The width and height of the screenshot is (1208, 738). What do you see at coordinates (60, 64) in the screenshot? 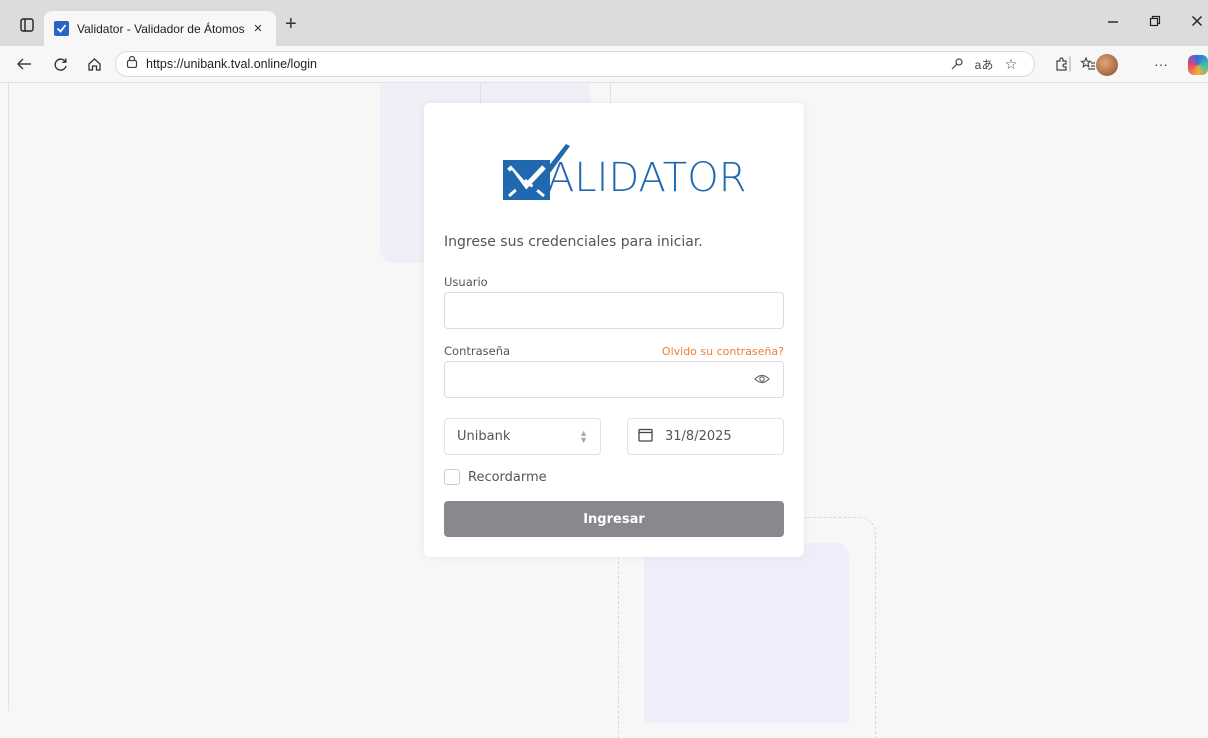
I see `refresh-icon` at bounding box center [60, 64].